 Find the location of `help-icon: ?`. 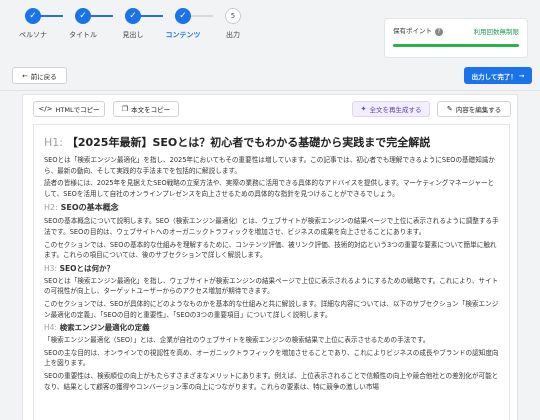

help-icon: ? is located at coordinates (439, 32).